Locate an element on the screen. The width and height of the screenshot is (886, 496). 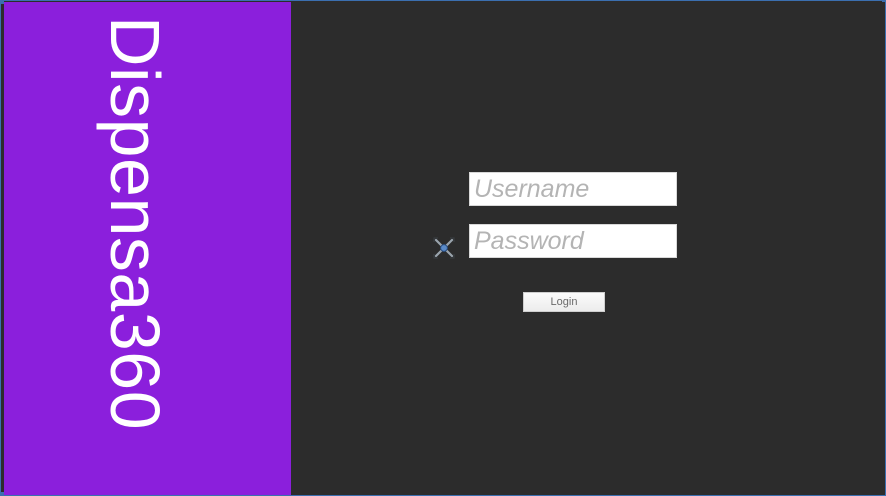
move-cross-icon is located at coordinates (444, 248).